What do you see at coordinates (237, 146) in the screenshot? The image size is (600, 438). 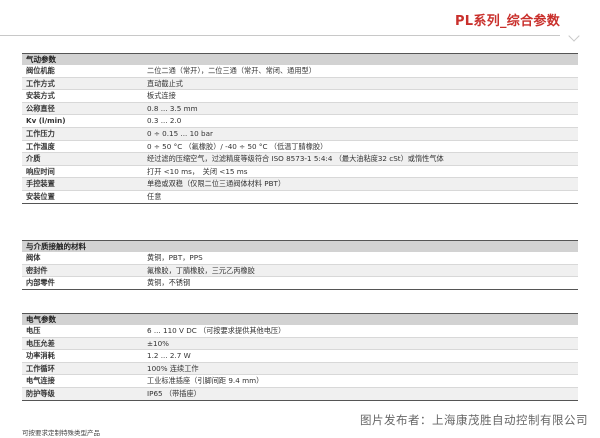 I see `row-value: 0 ÷ 50 °C （氟橡胶）/ -40 ÷ 50 °C （低温丁腈橡胶）` at bounding box center [237, 146].